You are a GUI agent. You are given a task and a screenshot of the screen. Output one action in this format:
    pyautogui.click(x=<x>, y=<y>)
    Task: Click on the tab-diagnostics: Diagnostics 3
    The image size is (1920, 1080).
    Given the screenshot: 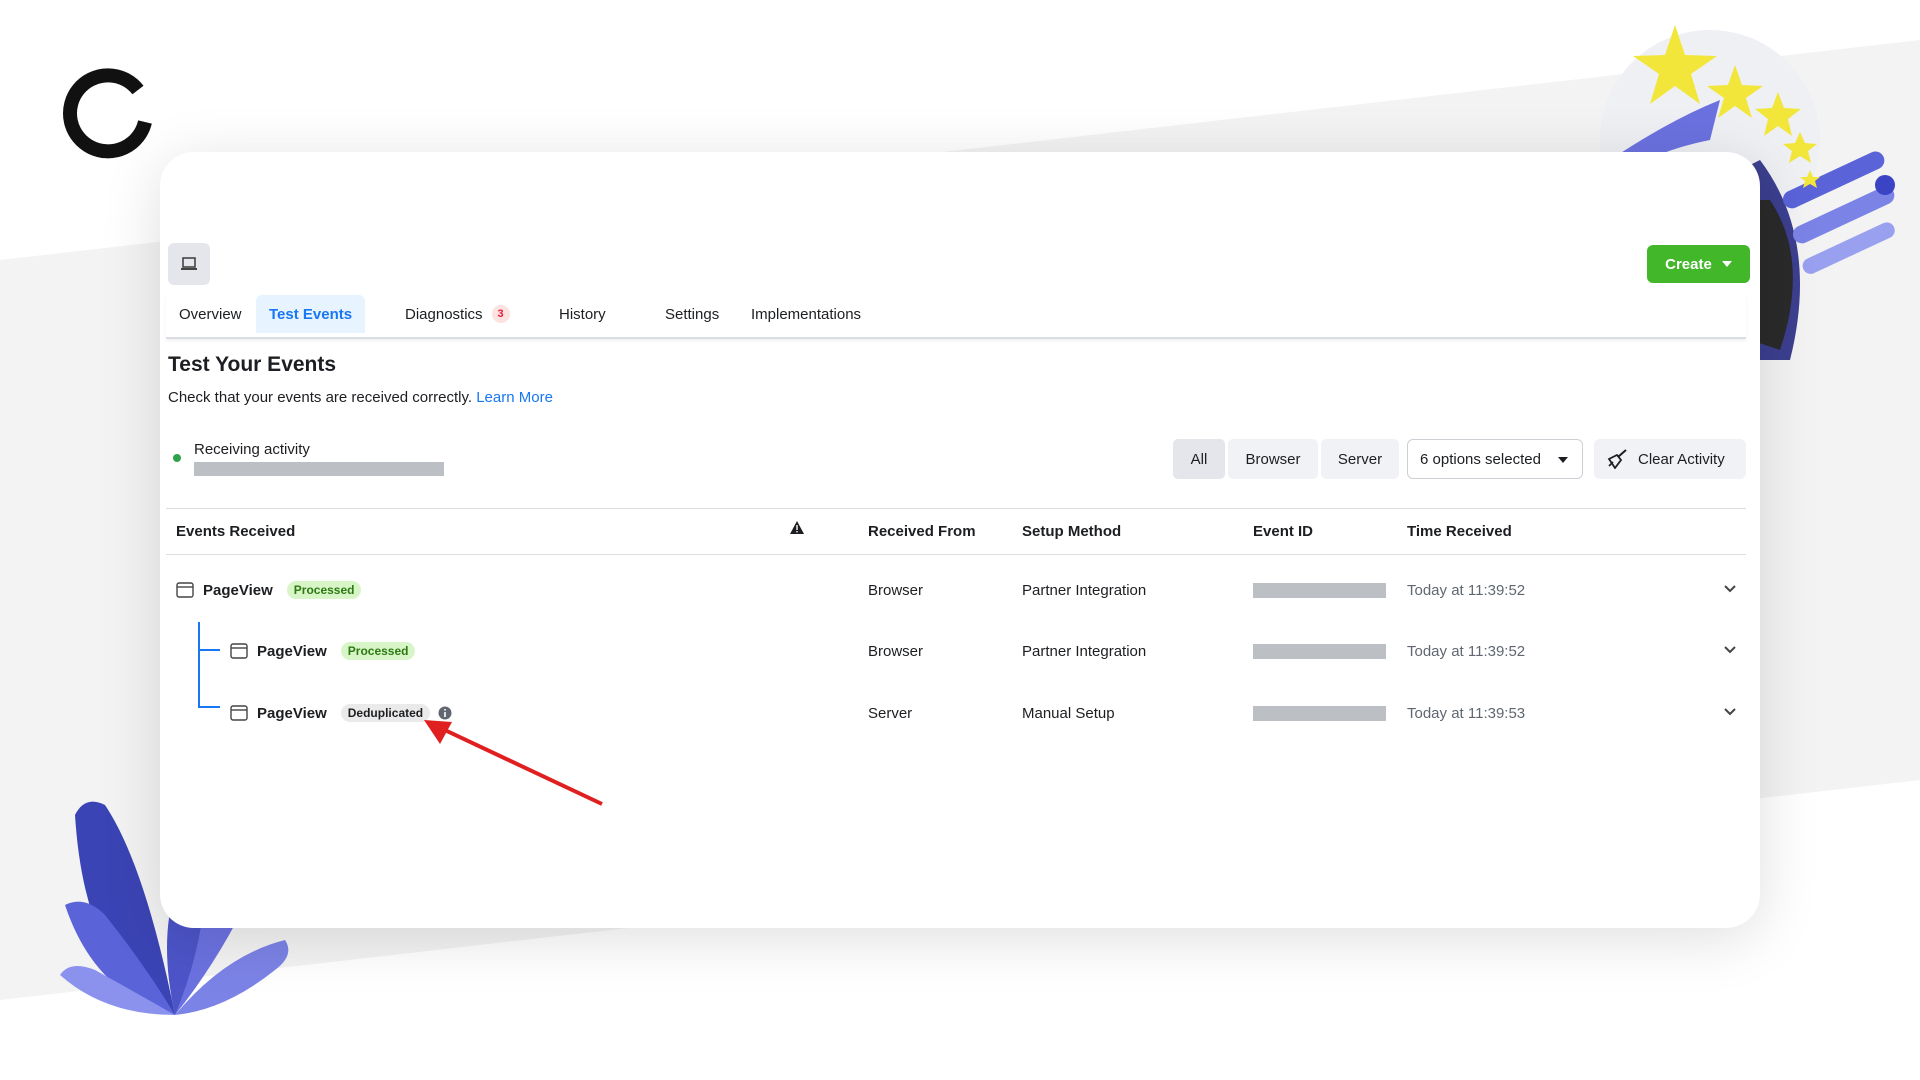 What is the action you would take?
    pyautogui.click(x=457, y=314)
    